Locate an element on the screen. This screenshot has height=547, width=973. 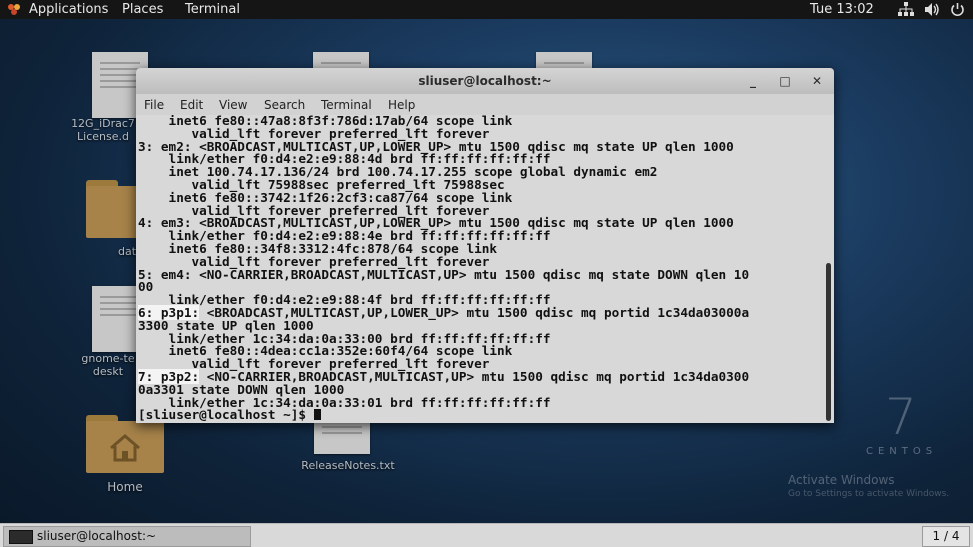
network-icon is located at coordinates (906, 9).